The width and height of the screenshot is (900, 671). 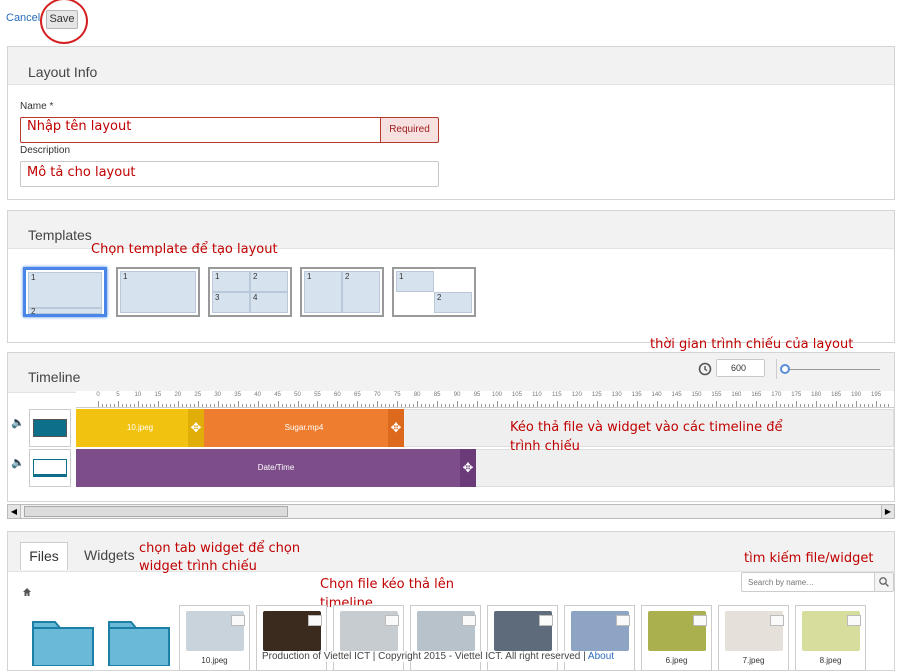 What do you see at coordinates (537, 395) in the screenshot?
I see `ruler-label: 110` at bounding box center [537, 395].